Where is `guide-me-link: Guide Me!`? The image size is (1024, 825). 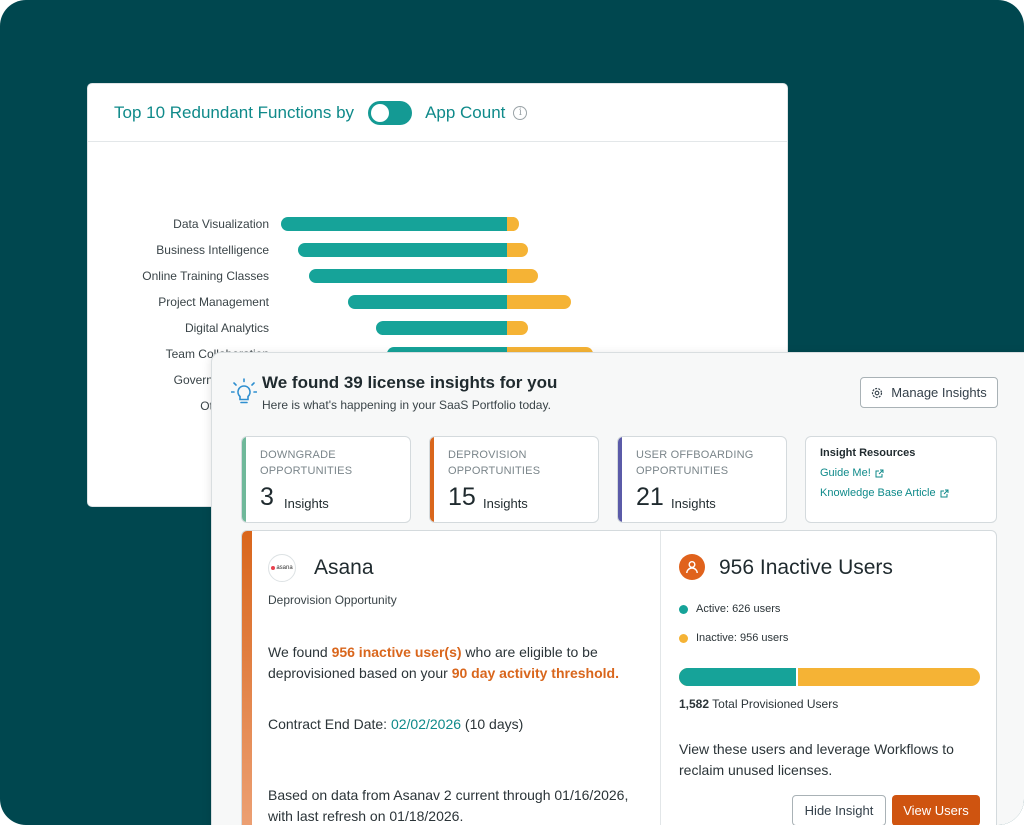
guide-me-link: Guide Me! is located at coordinates (852, 473).